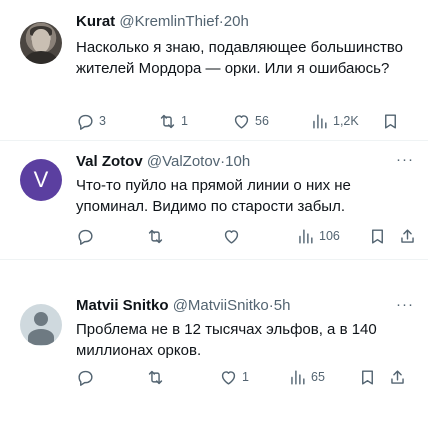  What do you see at coordinates (184, 121) in the screenshot?
I see `retweet-count: 1` at bounding box center [184, 121].